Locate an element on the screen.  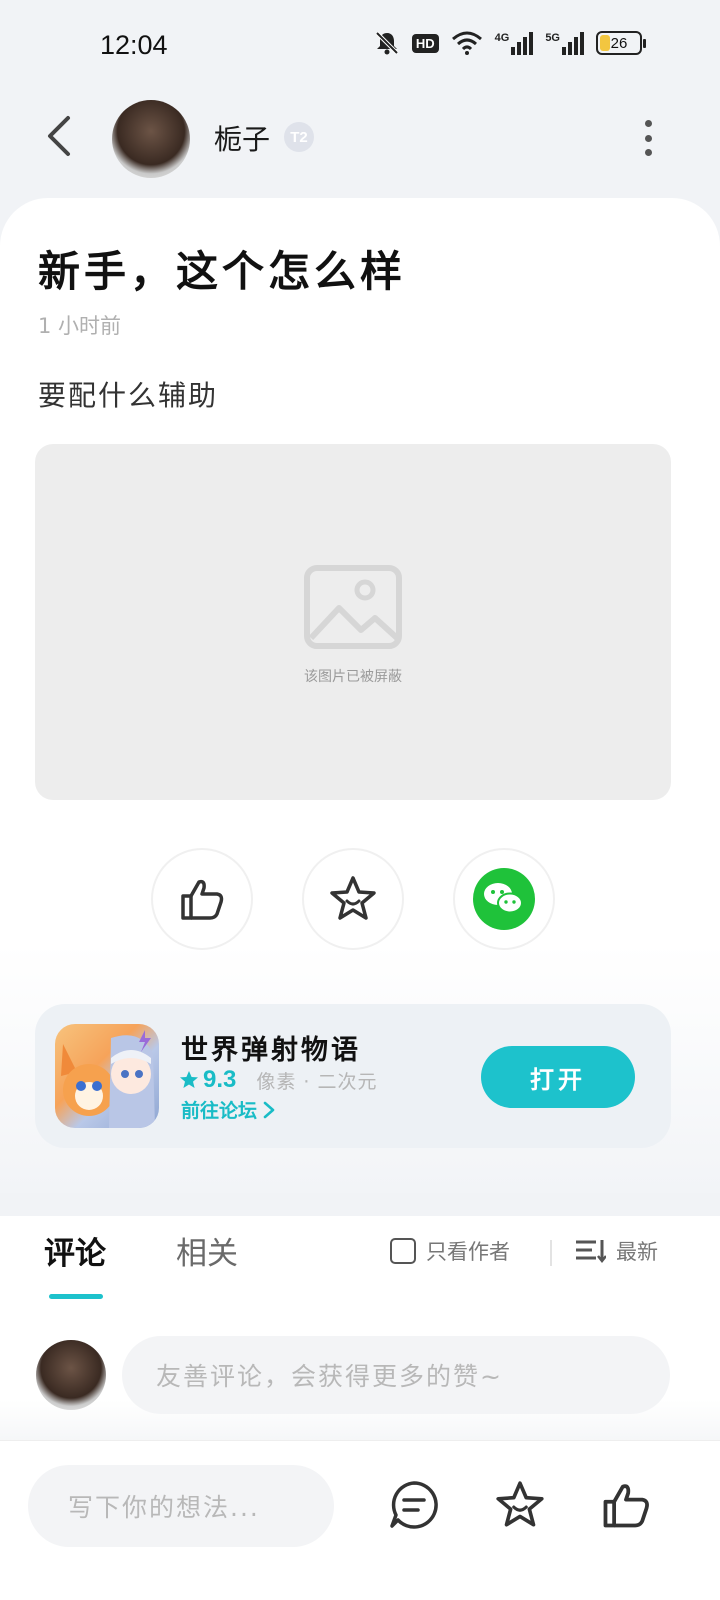
comment-button is located at coordinates (414, 1505).